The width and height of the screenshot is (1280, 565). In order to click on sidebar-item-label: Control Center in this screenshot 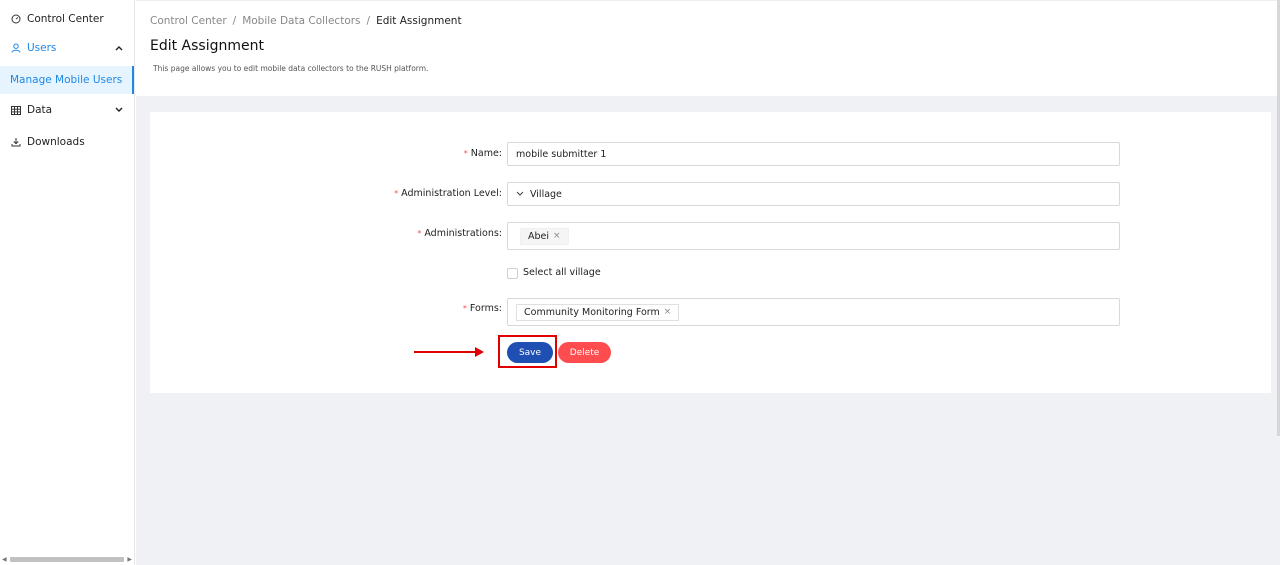, I will do `click(65, 19)`.